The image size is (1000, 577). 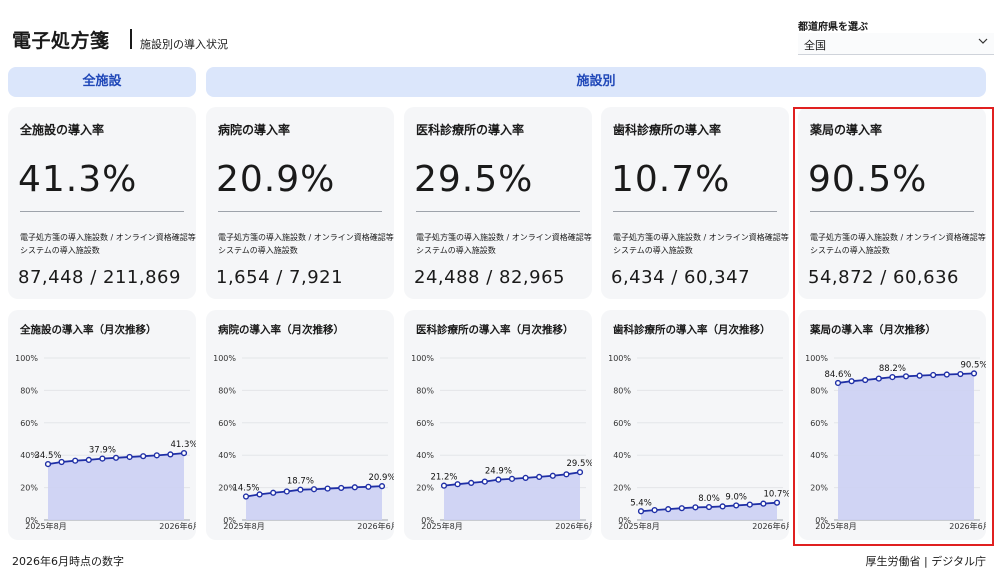 I want to click on kpi-value: 10.7%, so click(x=671, y=179).